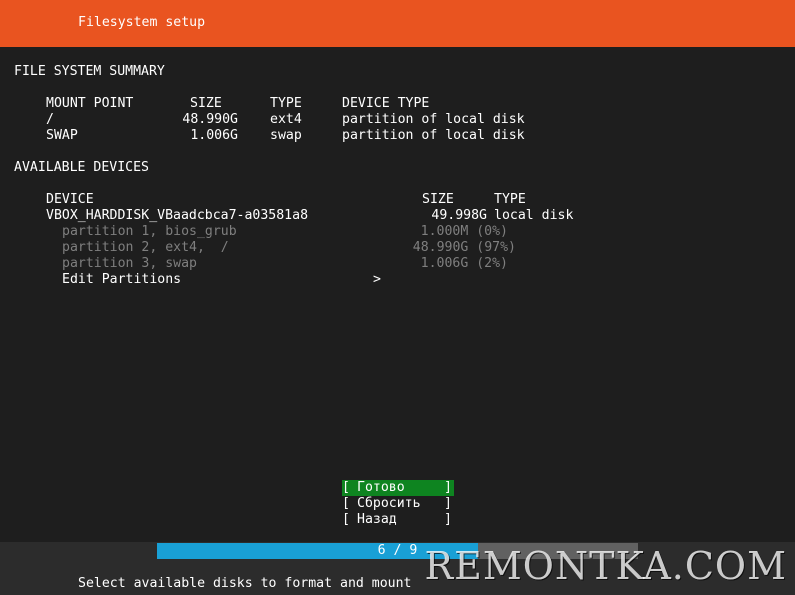  What do you see at coordinates (398, 520) in the screenshot?
I see `back-button: [ Назад ]` at bounding box center [398, 520].